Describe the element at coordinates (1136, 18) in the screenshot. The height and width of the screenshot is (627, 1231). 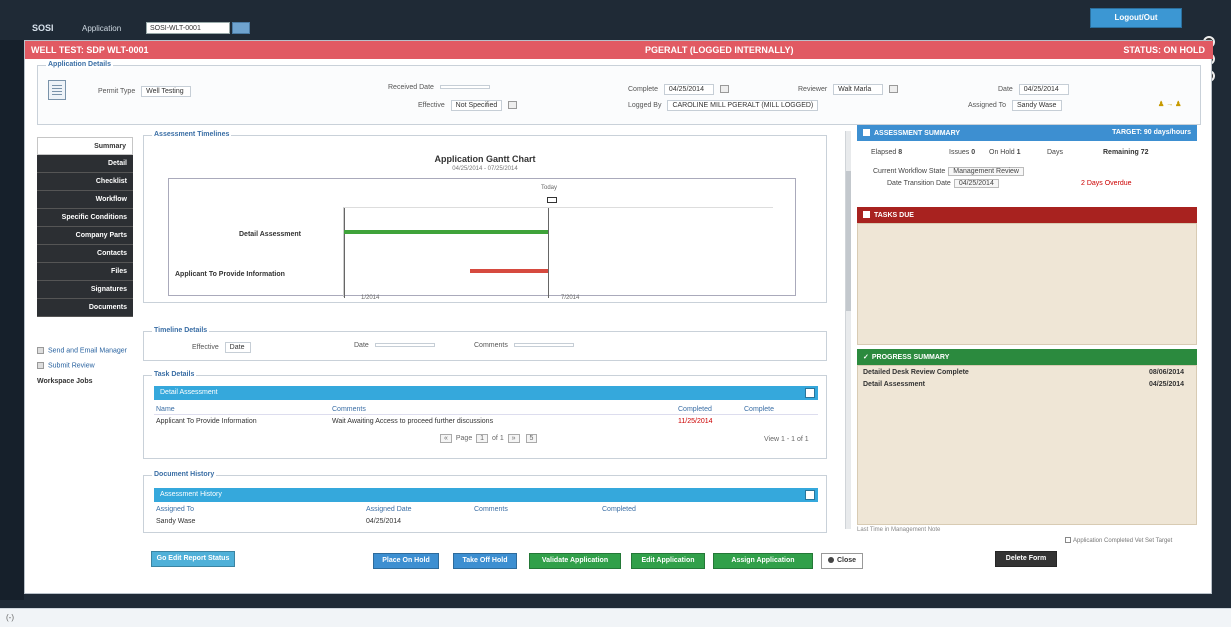
I see `user-button: Logout/Out` at that location.